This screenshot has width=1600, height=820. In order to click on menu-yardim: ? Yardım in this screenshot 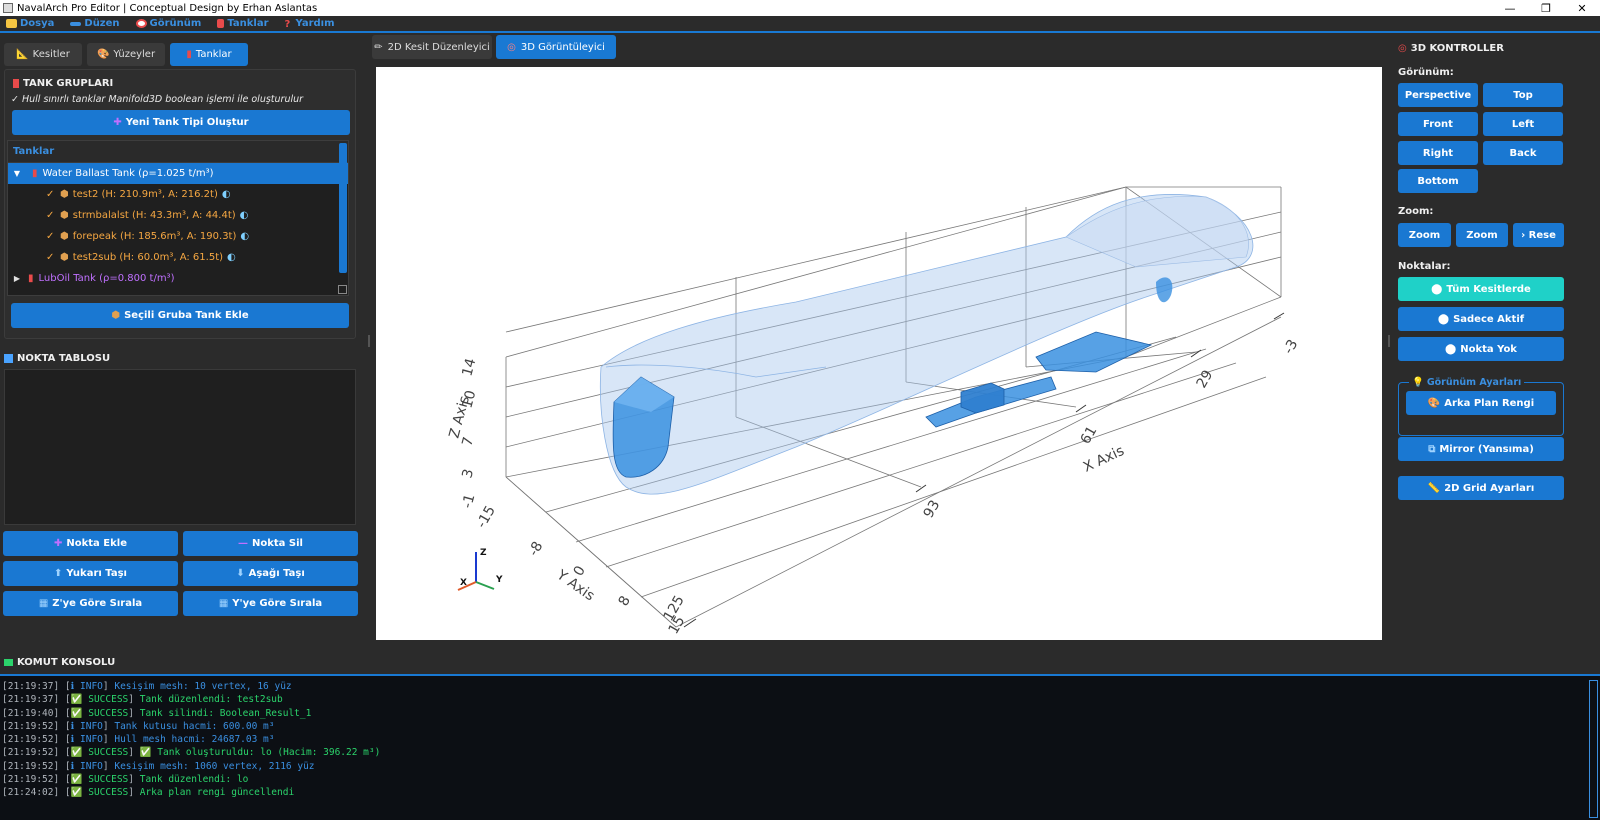, I will do `click(310, 24)`.